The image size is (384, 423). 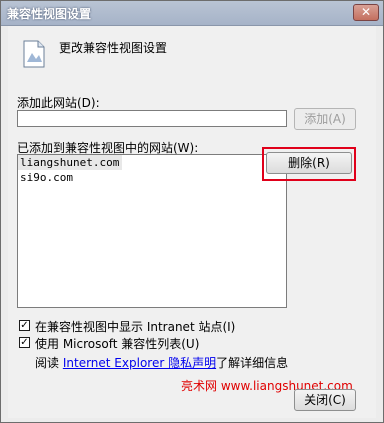 What do you see at coordinates (325, 400) in the screenshot?
I see `close-button: 关闭(C)` at bounding box center [325, 400].